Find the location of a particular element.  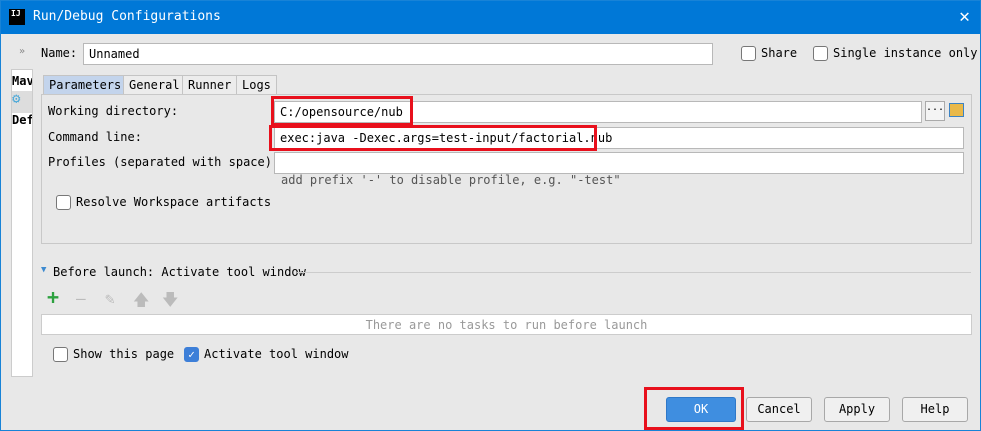

name-label: Name: is located at coordinates (59, 53).